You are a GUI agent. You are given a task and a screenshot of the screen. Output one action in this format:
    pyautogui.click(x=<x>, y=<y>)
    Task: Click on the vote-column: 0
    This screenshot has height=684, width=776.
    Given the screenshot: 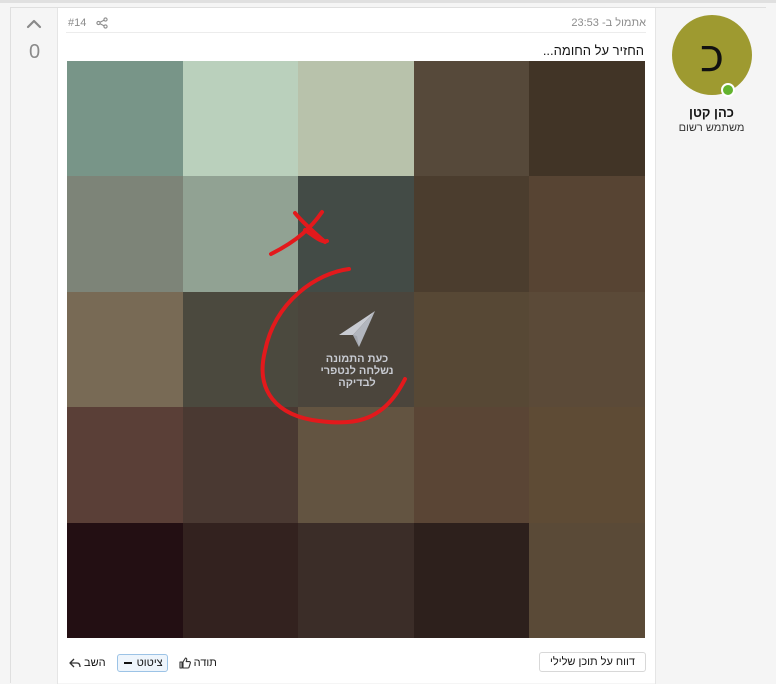 What is the action you would take?
    pyautogui.click(x=34, y=346)
    